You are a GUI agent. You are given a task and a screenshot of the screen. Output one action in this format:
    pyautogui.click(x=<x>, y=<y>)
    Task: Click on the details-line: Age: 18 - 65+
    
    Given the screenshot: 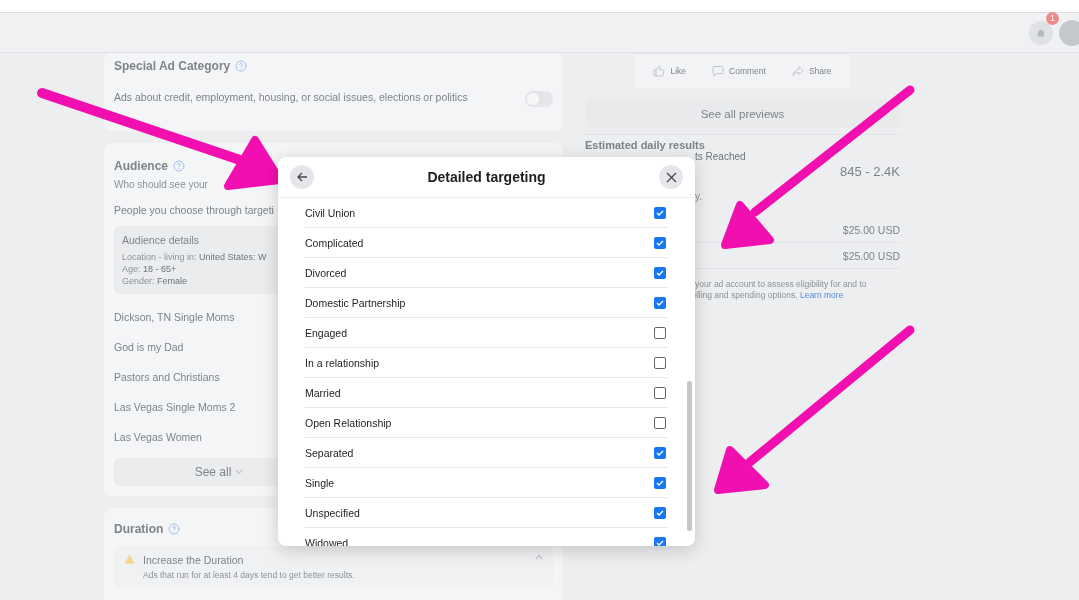 What is the action you would take?
    pyautogui.click(x=149, y=269)
    